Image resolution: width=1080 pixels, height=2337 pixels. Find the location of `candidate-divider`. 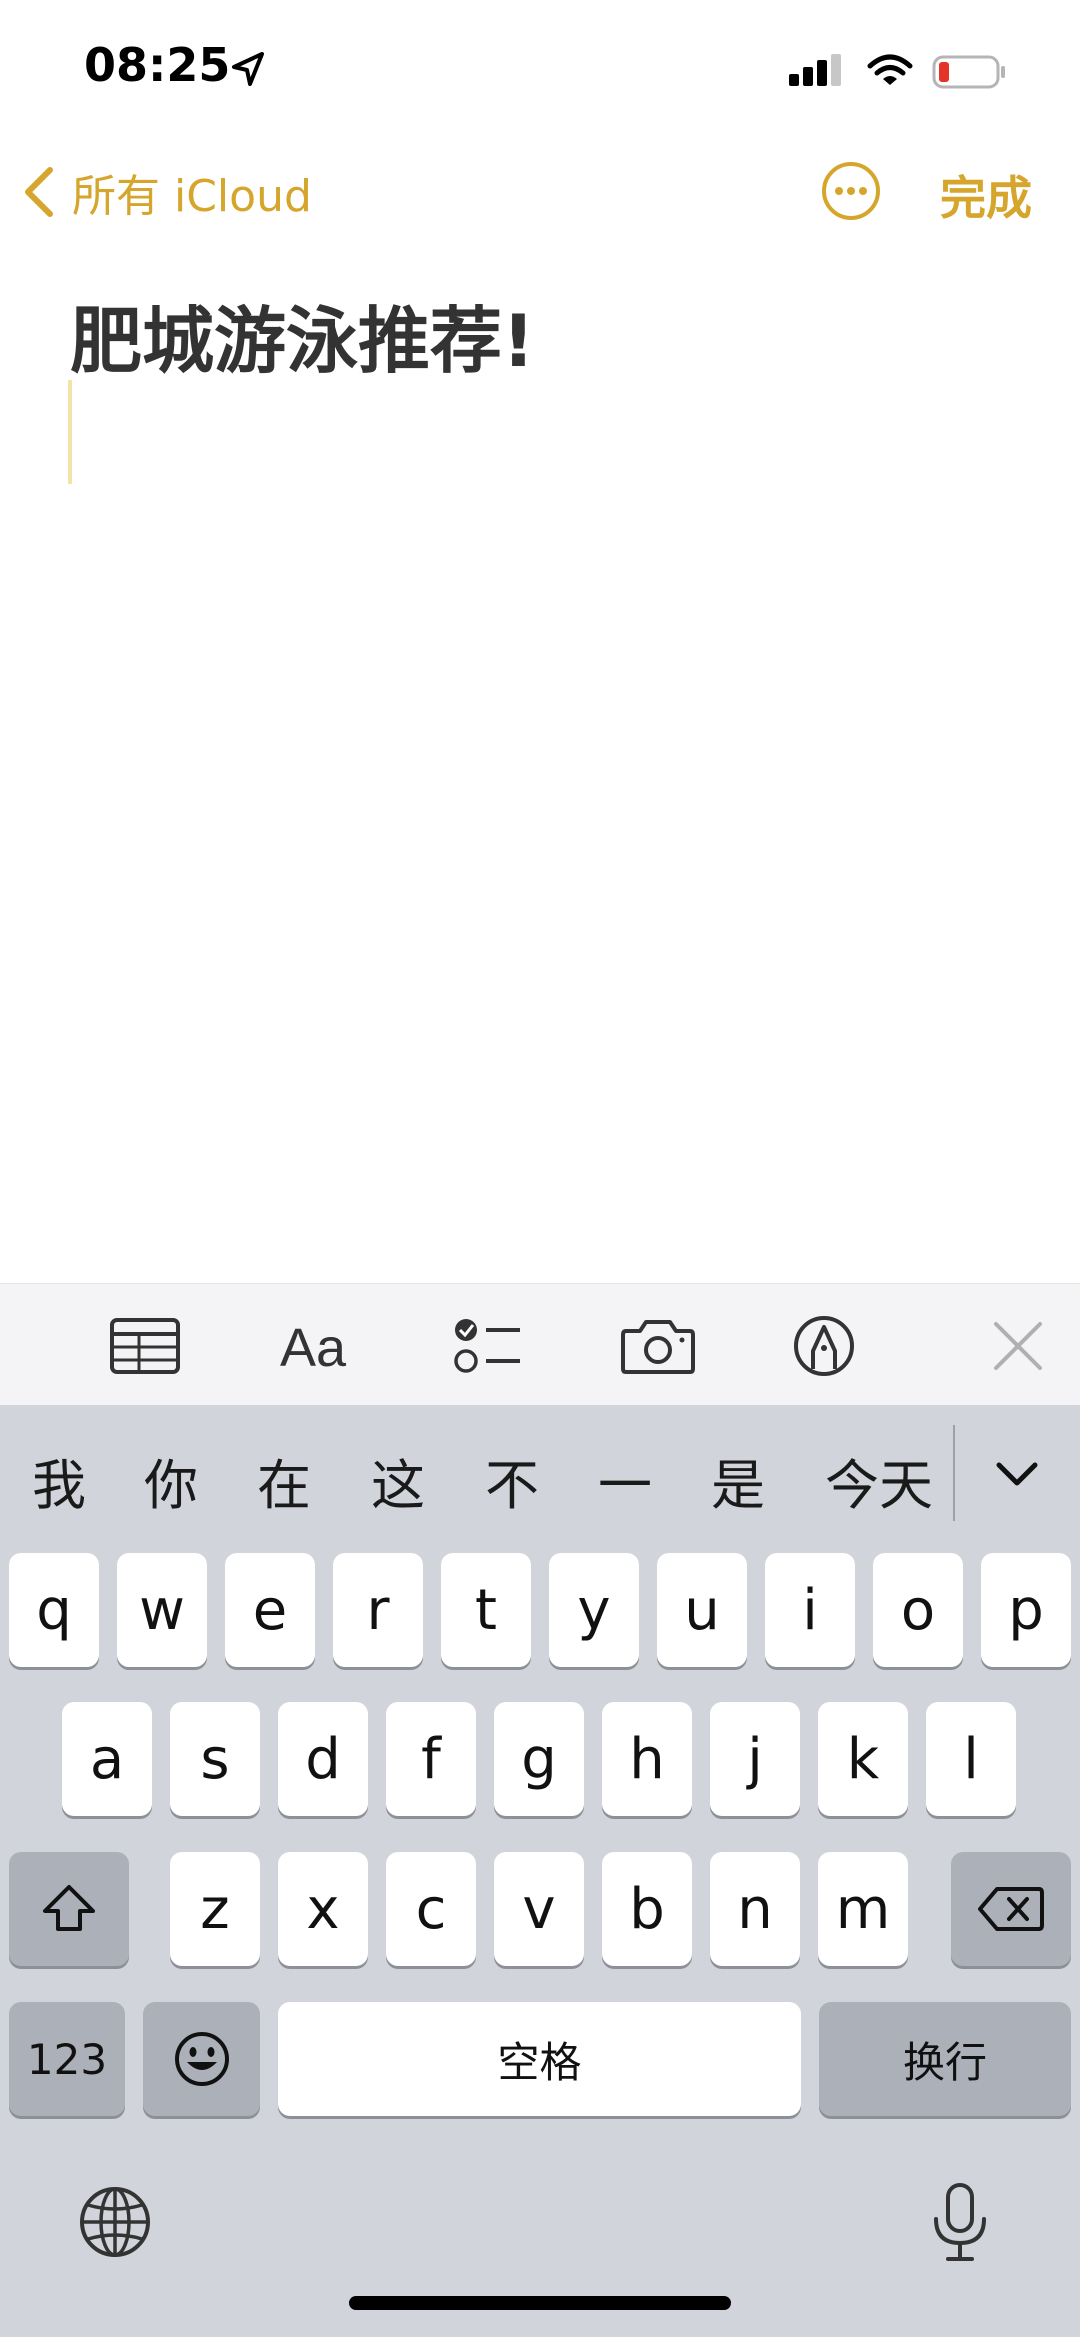

candidate-divider is located at coordinates (954, 1473).